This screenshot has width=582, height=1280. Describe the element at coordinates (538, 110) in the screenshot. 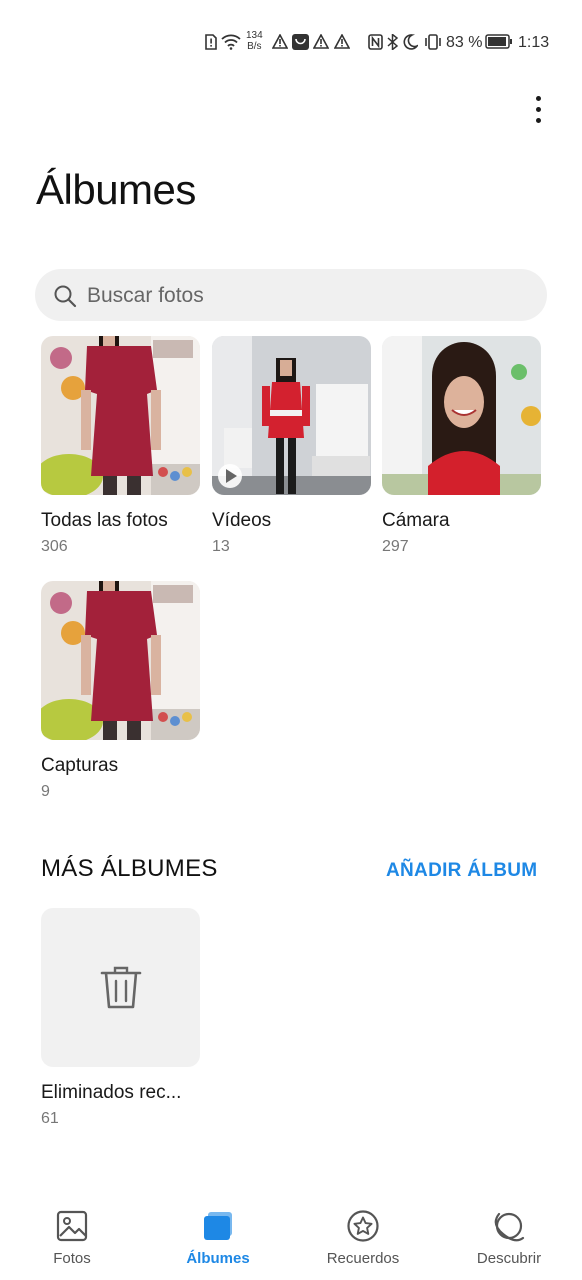

I see `more-options-icon` at that location.